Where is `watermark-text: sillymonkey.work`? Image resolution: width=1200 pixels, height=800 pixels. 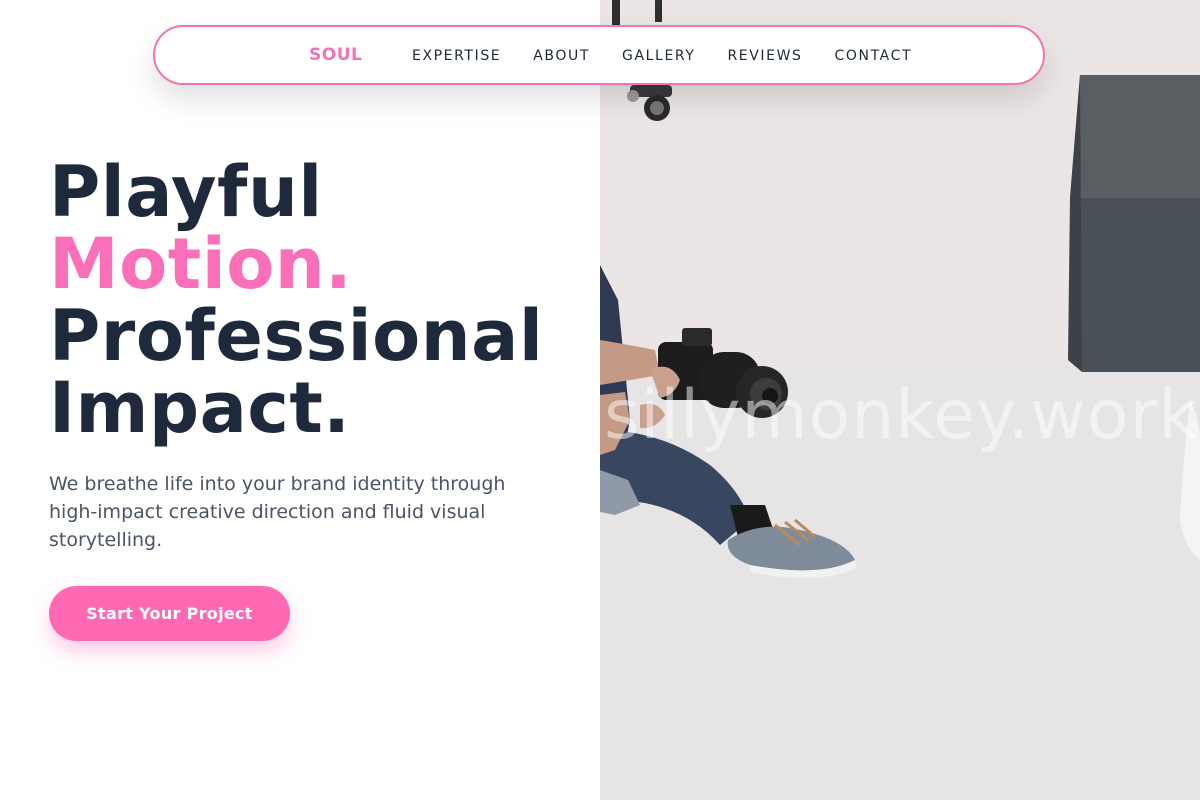
watermark-text: sillymonkey.work is located at coordinates (901, 415).